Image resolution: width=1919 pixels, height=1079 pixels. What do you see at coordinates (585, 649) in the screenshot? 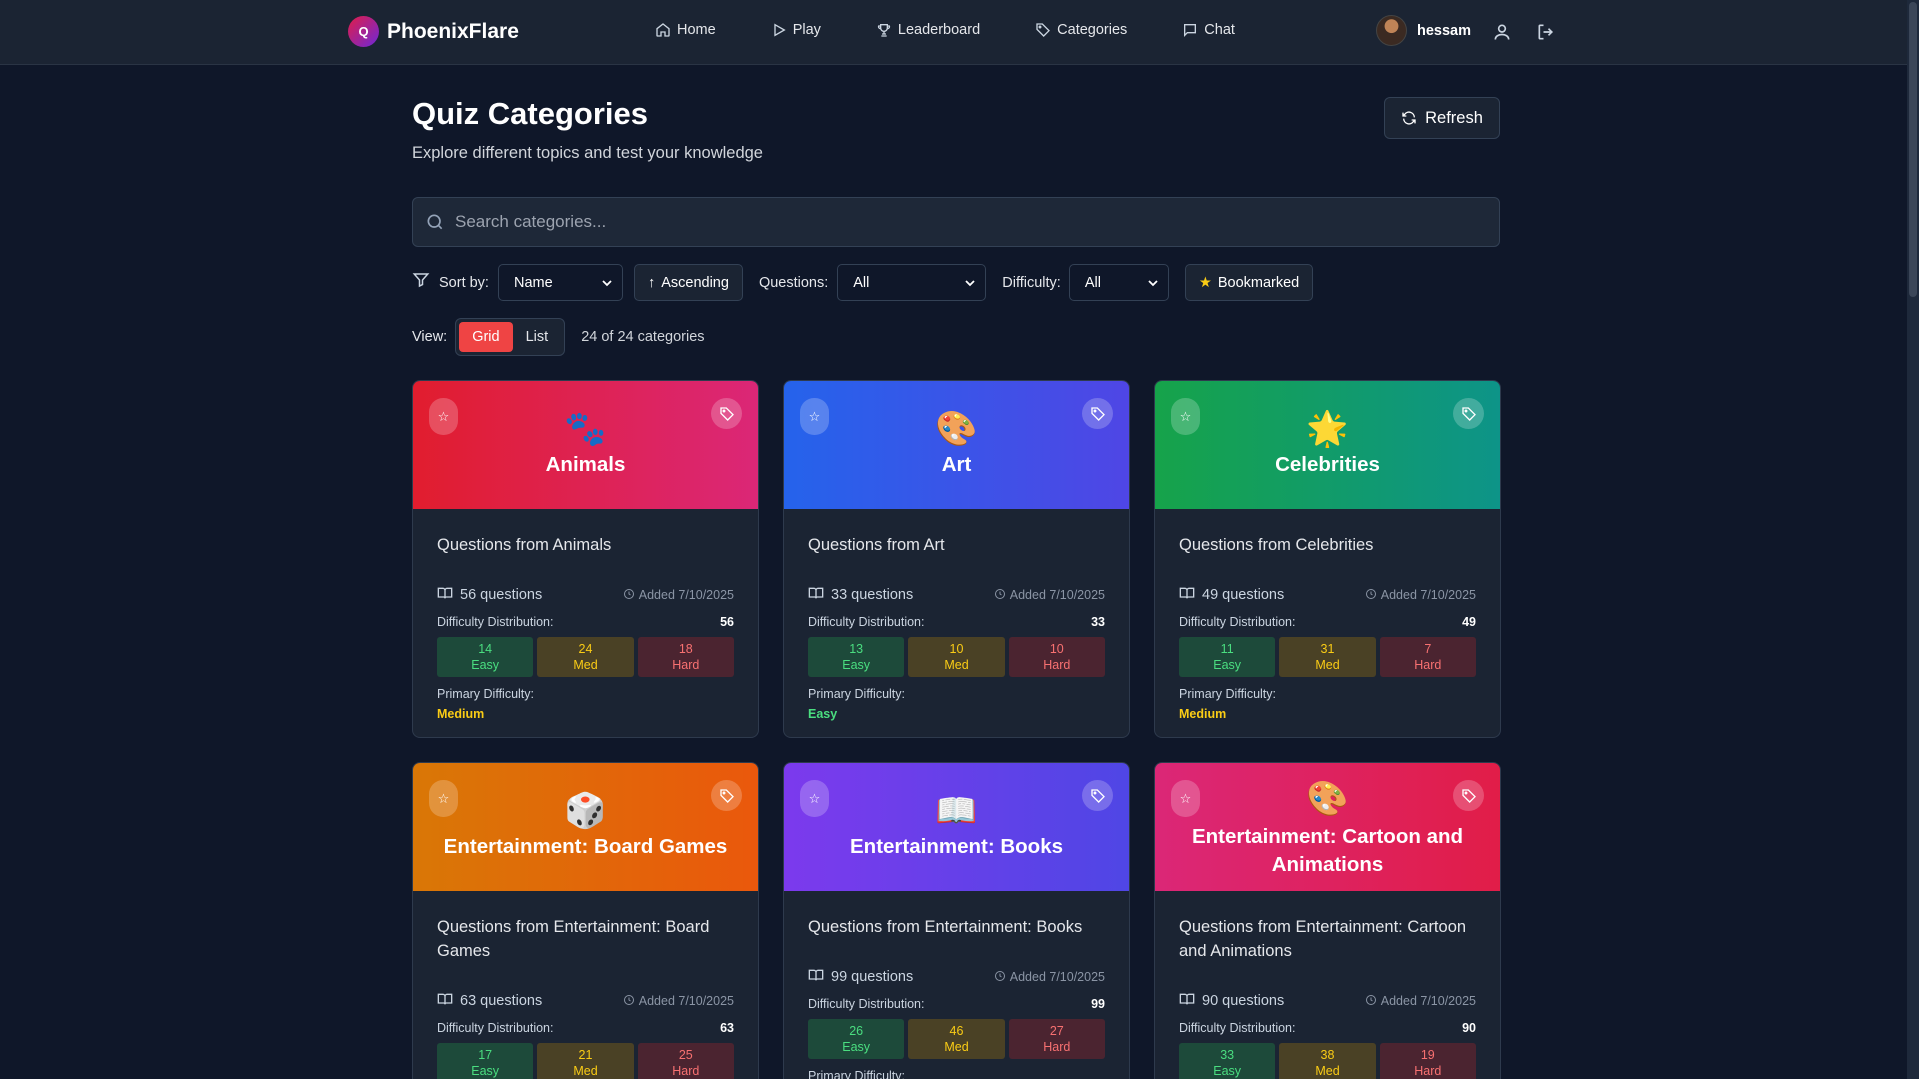
I see `medium-count: 24` at bounding box center [585, 649].